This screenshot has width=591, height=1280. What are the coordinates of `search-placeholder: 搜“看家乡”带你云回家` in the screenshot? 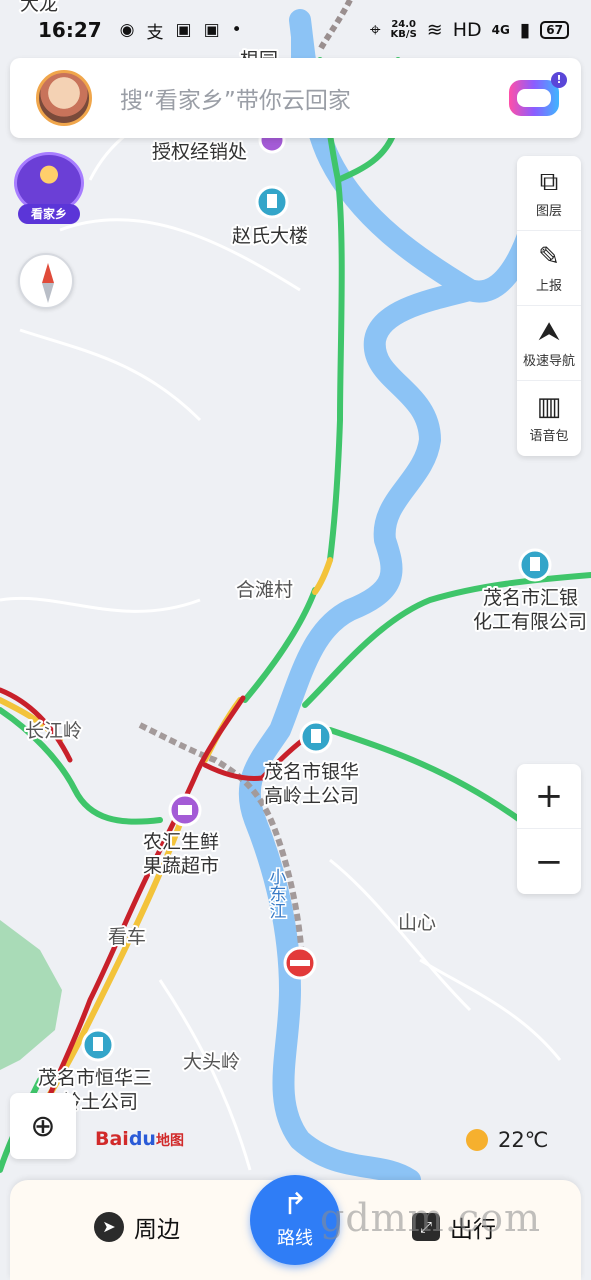 It's located at (235, 98).